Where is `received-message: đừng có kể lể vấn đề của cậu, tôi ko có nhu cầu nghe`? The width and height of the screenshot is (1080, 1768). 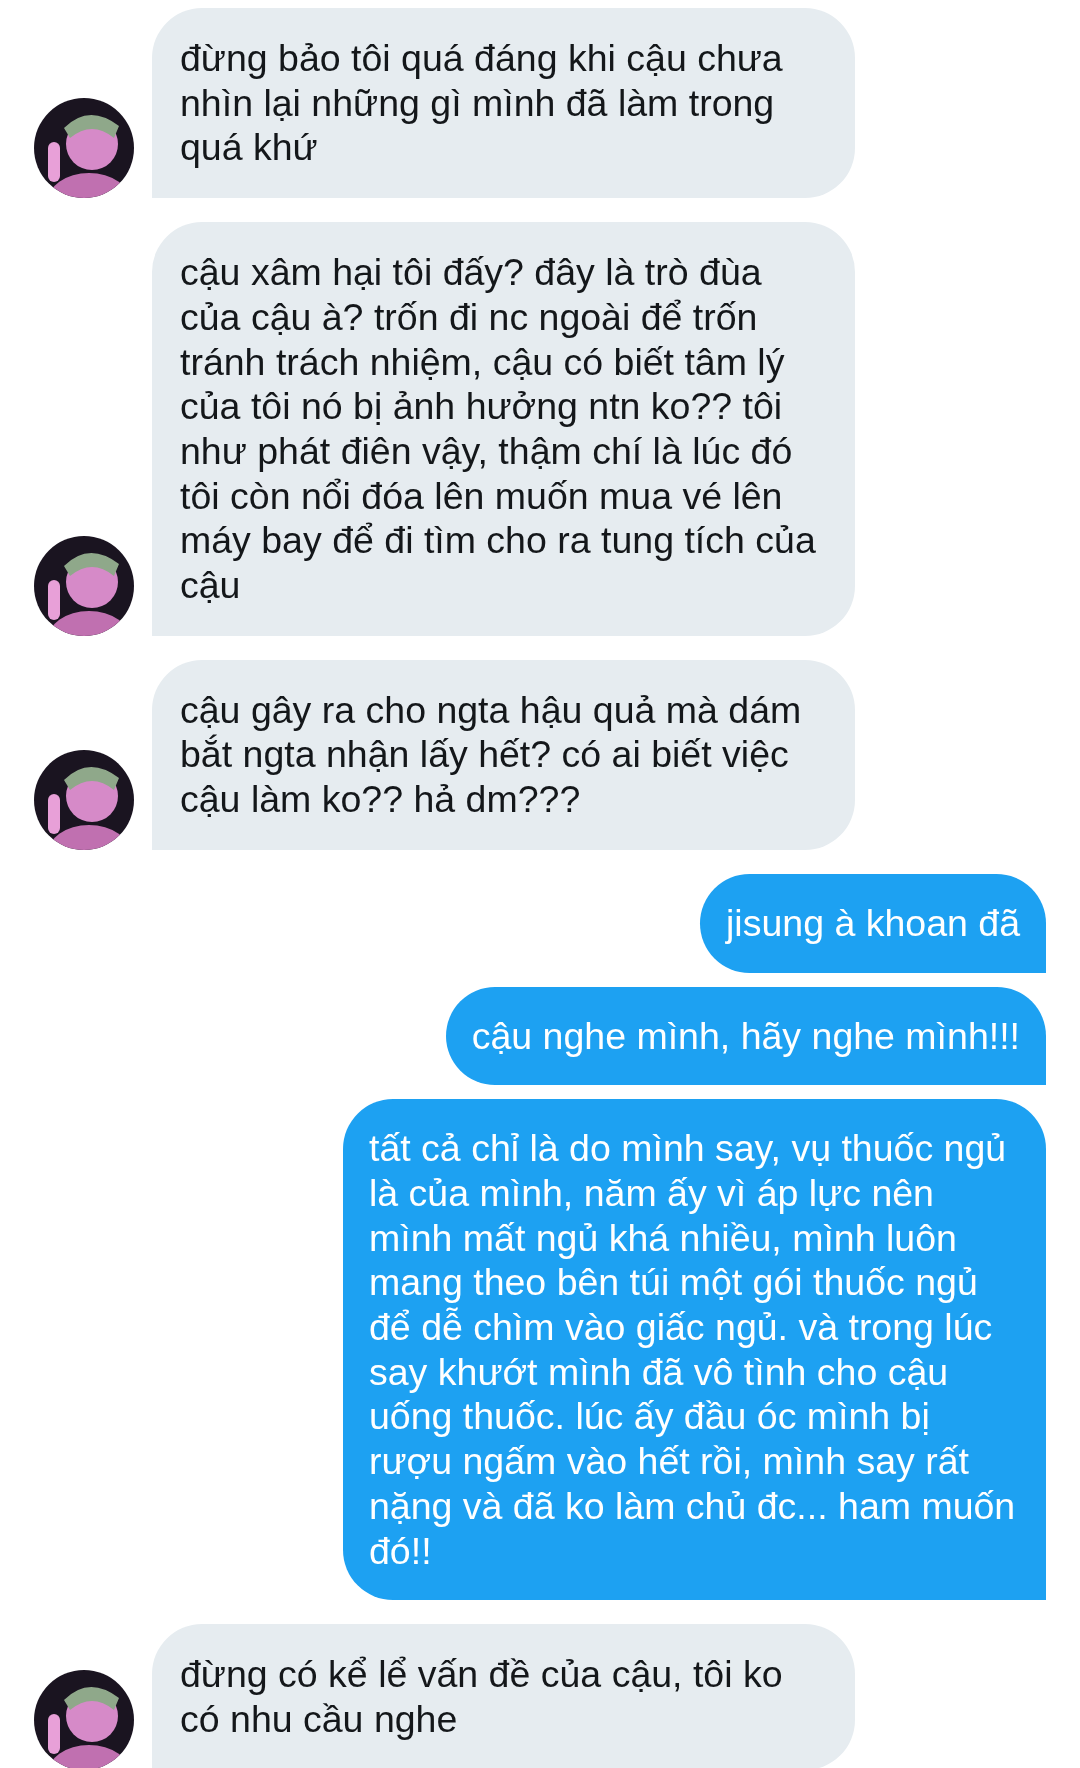
received-message: đừng có kể lể vấn đề của cậu, tôi ko có nhu cầu nghe is located at coordinates (503, 1696).